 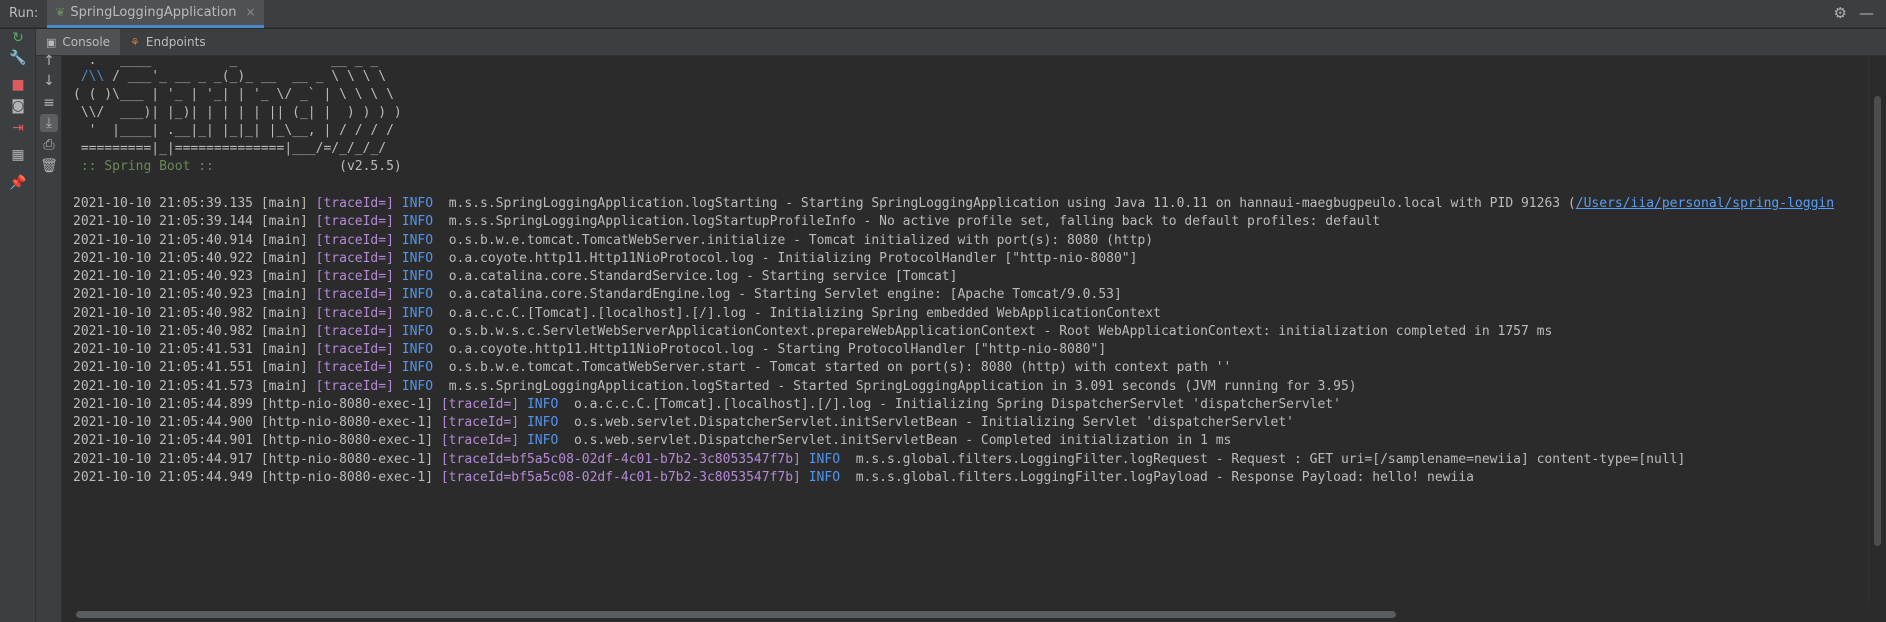 I want to click on pin-icon: 📌, so click(x=18, y=183).